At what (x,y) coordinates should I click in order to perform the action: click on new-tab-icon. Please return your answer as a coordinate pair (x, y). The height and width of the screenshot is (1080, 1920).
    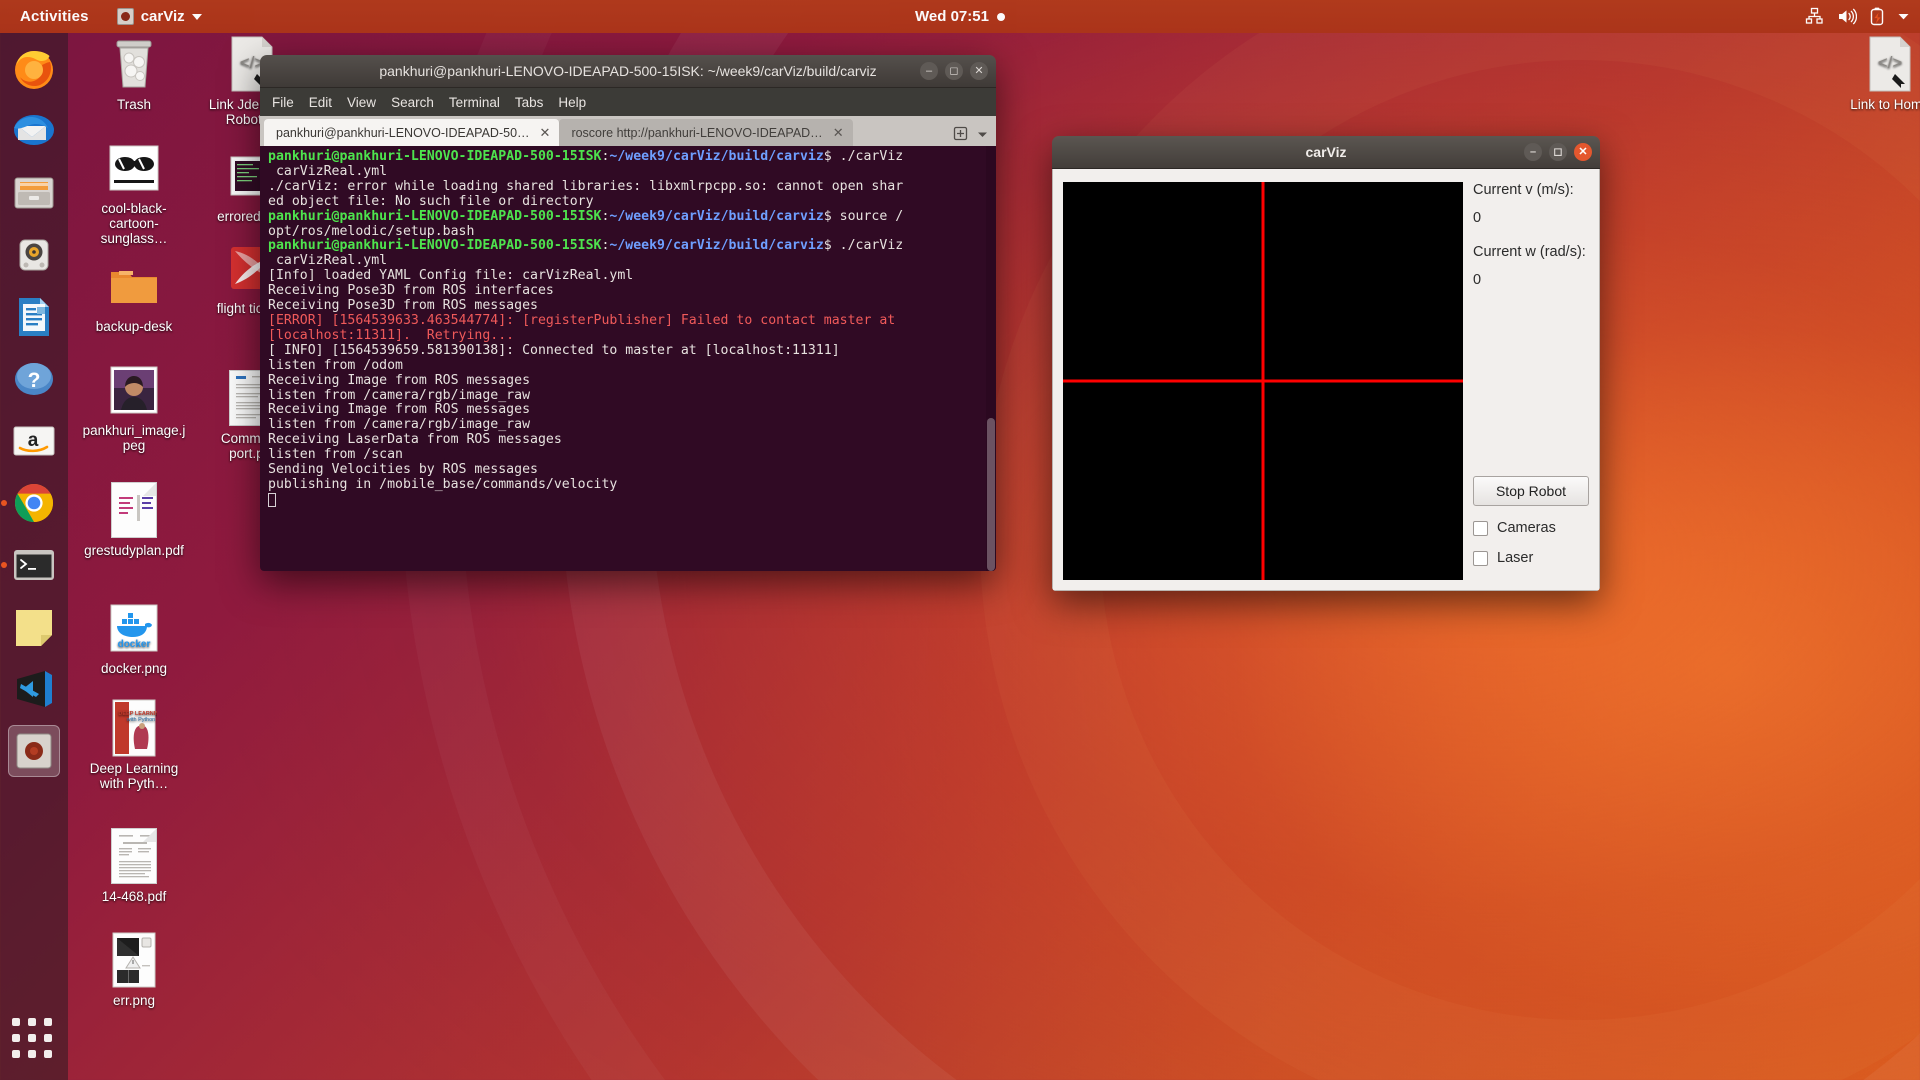
    Looking at the image, I should click on (960, 136).